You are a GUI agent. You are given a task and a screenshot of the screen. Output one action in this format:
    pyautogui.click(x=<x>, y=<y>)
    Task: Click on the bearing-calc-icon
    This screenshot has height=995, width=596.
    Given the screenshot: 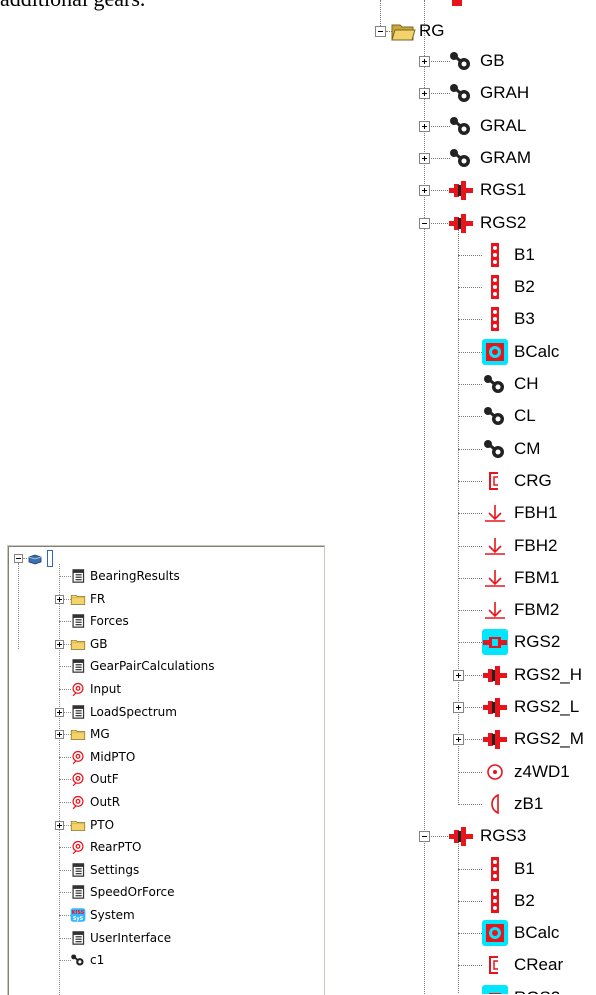 What is the action you would take?
    pyautogui.click(x=495, y=933)
    